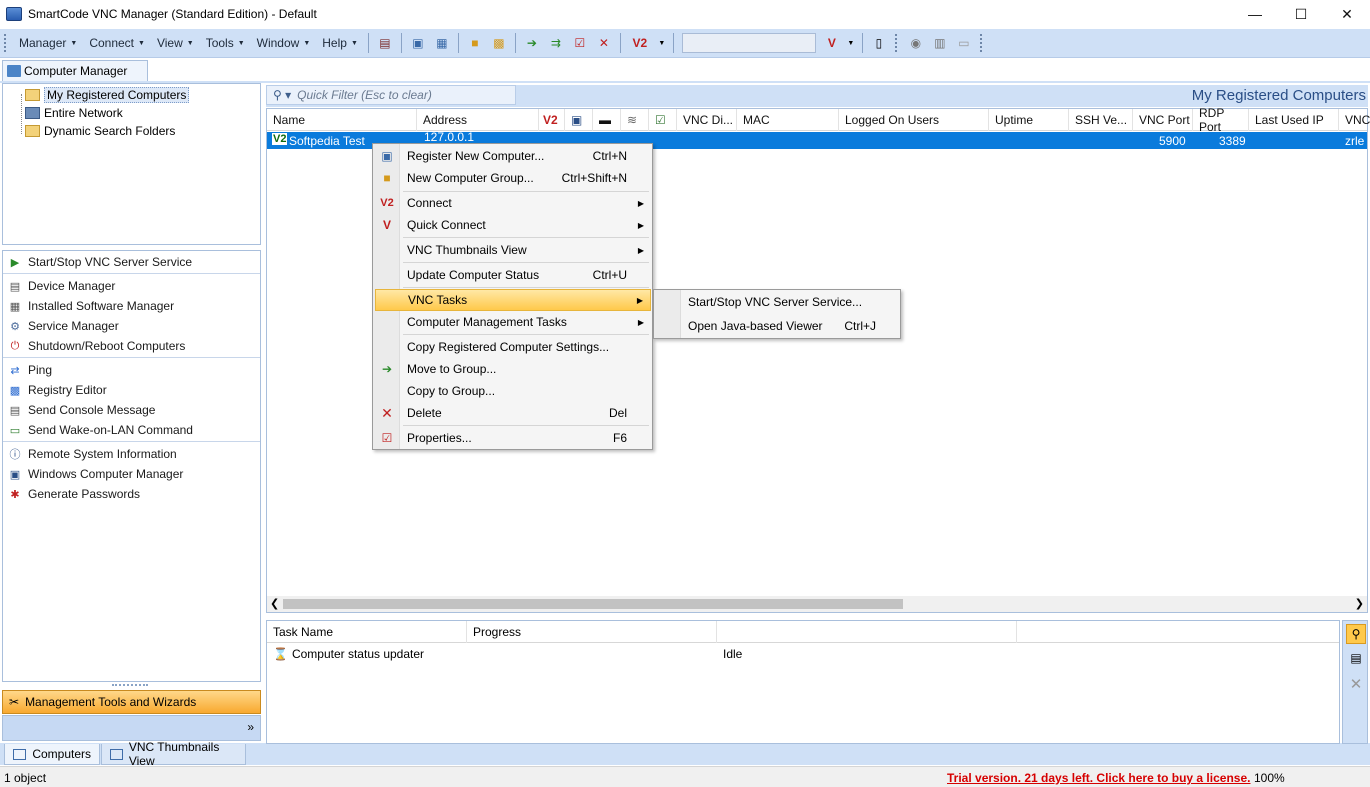  I want to click on task-row: ⌛ Computer status updater, so click(348, 654).